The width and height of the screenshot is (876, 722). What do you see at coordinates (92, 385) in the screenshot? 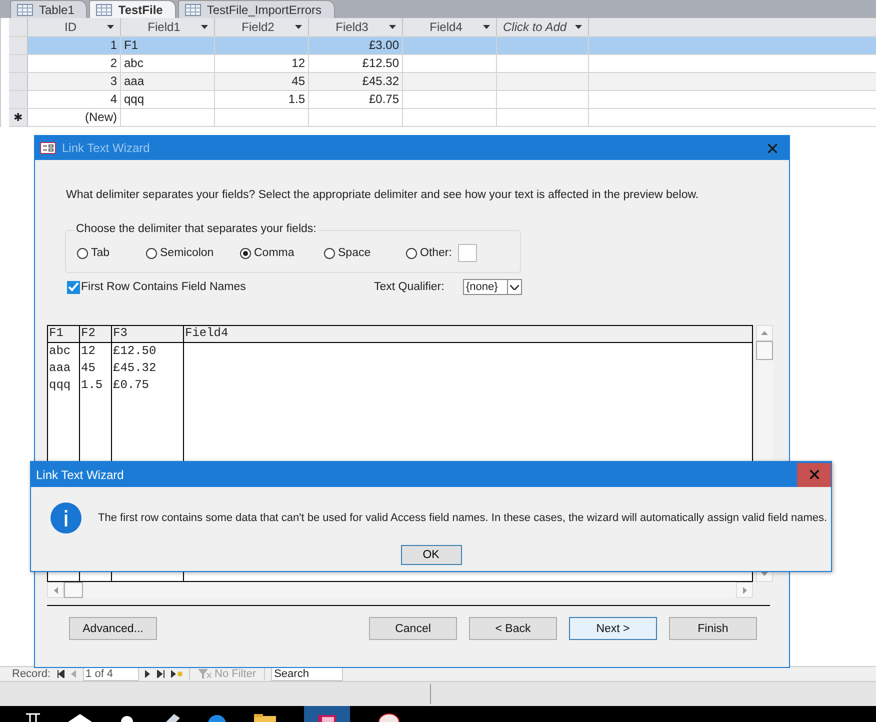
I see `preview-cell-text: 1.5` at bounding box center [92, 385].